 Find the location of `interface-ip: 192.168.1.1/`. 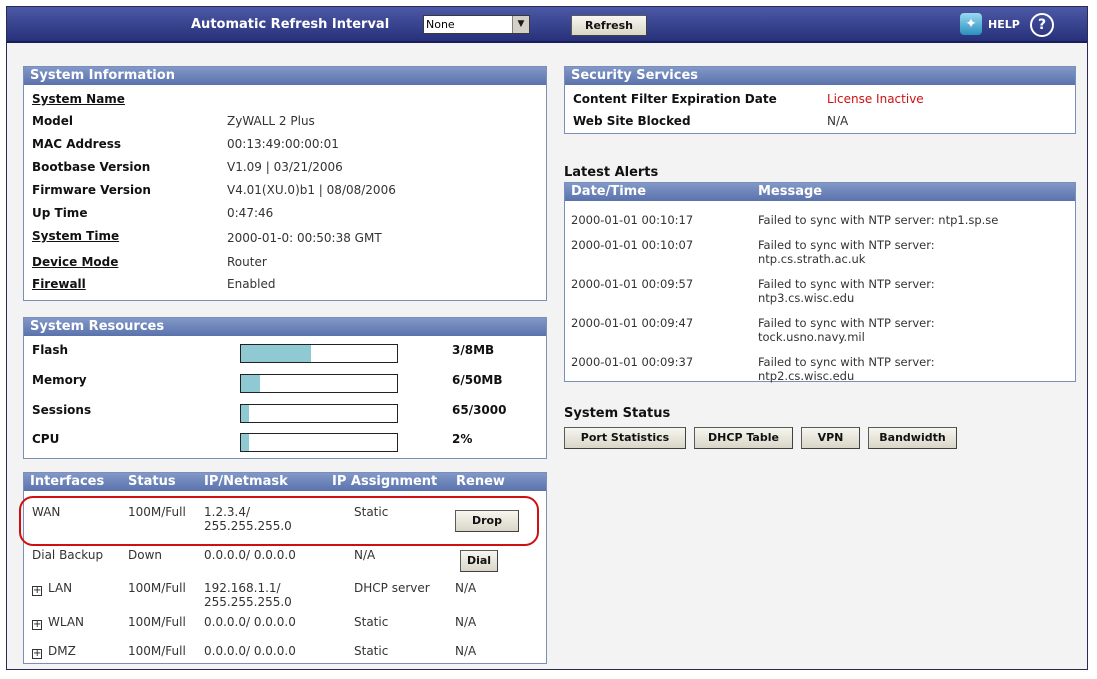

interface-ip: 192.168.1.1/ is located at coordinates (242, 588).